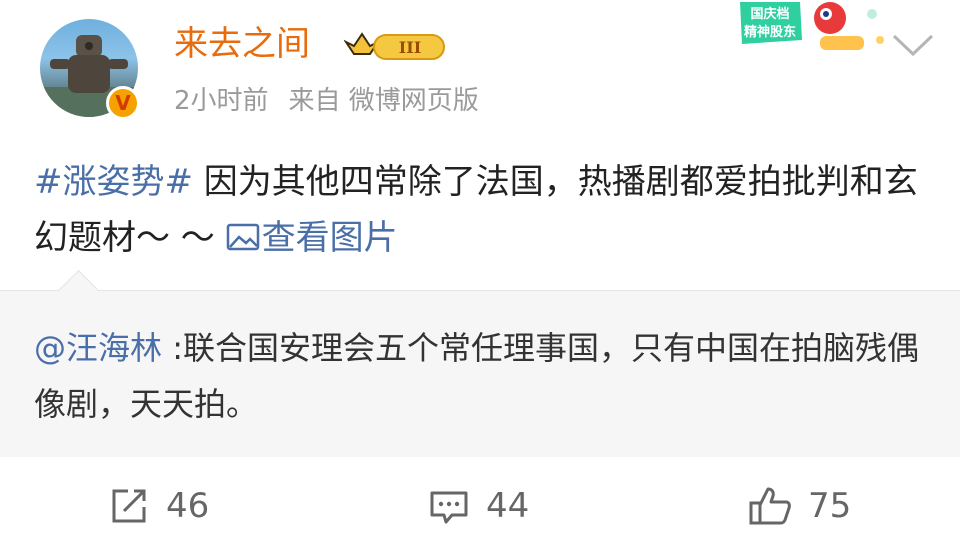 Image resolution: width=960 pixels, height=538 pixels. Describe the element at coordinates (98, 348) in the screenshot. I see `mention-link: @汪海林` at that location.